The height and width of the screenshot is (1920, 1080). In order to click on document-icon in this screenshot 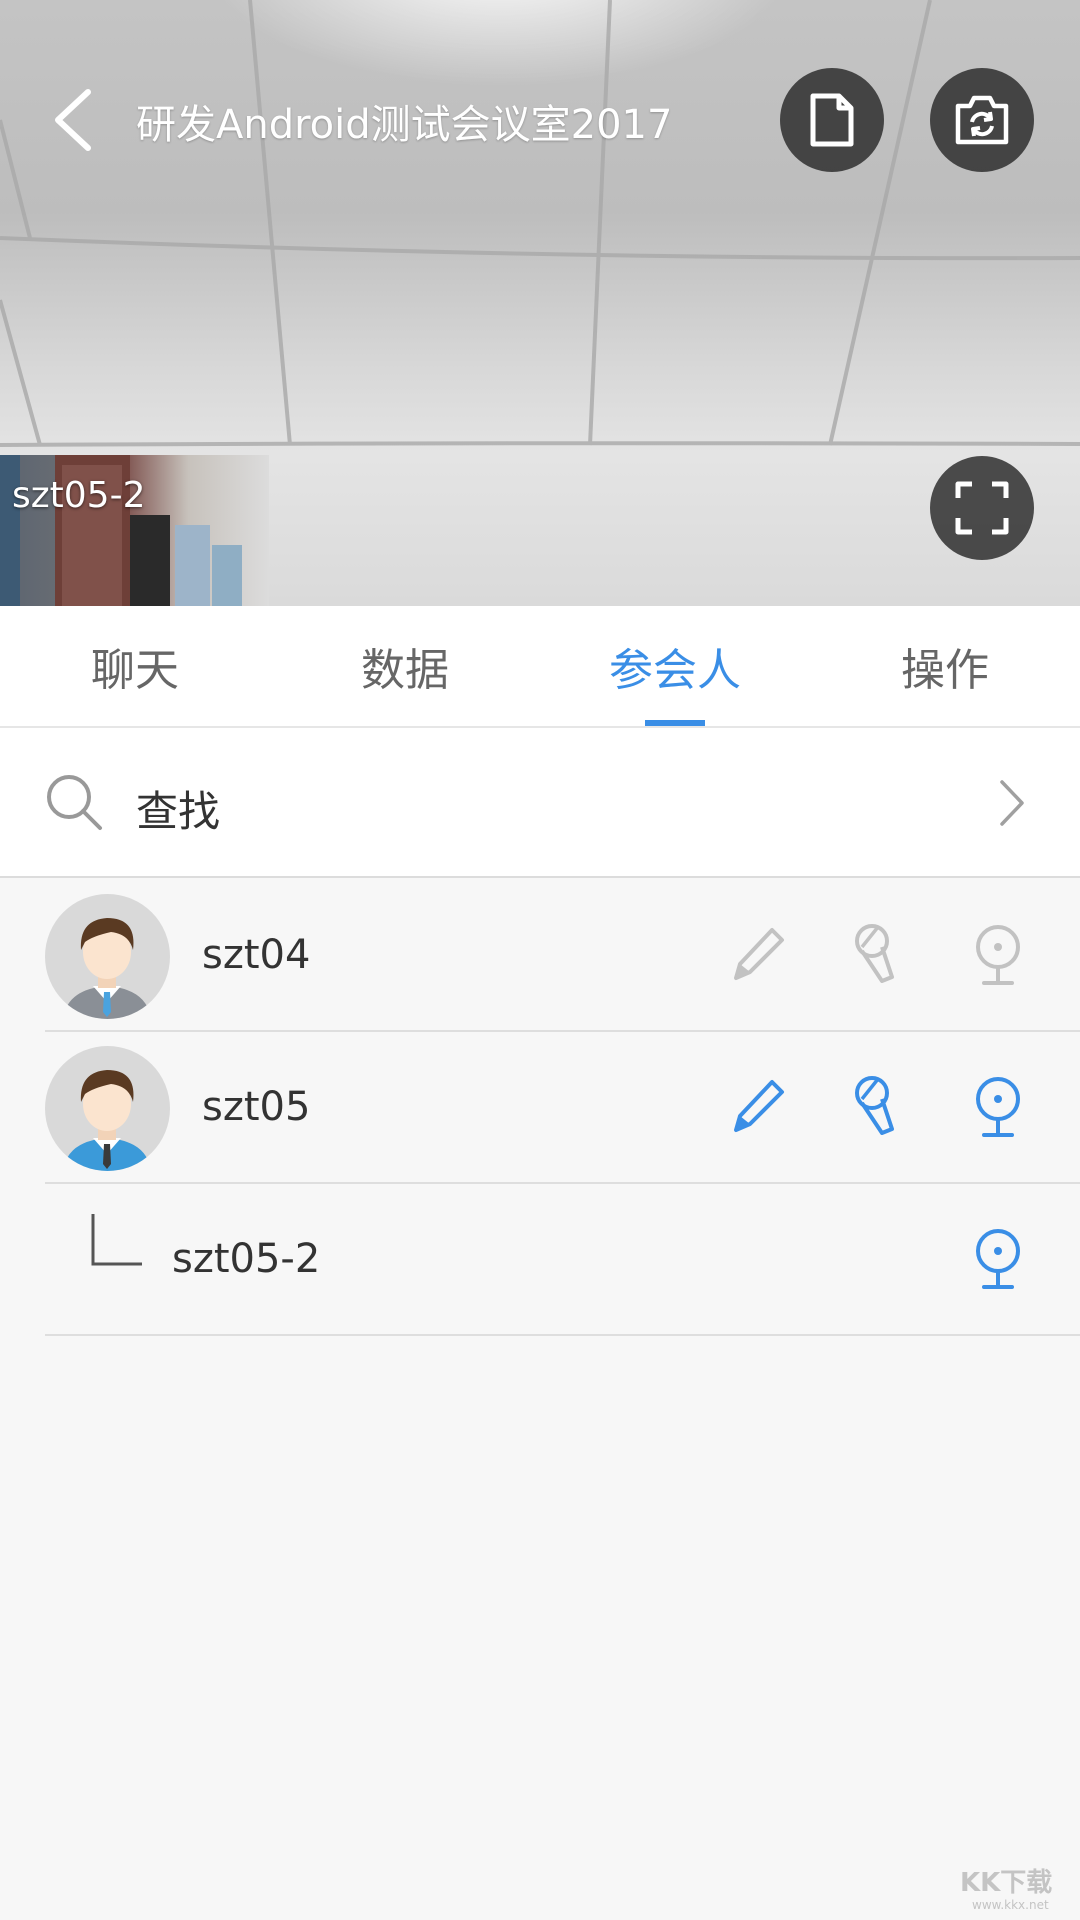, I will do `click(832, 120)`.